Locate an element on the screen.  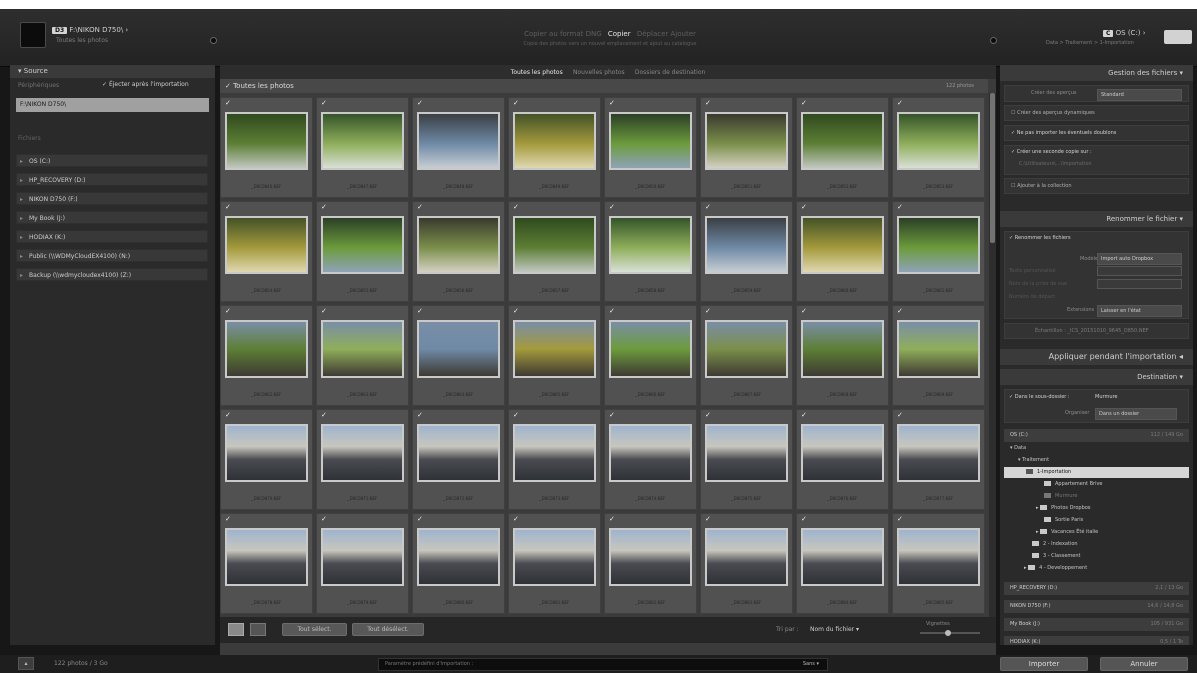
shoot-name-field is located at coordinates (1139, 284).